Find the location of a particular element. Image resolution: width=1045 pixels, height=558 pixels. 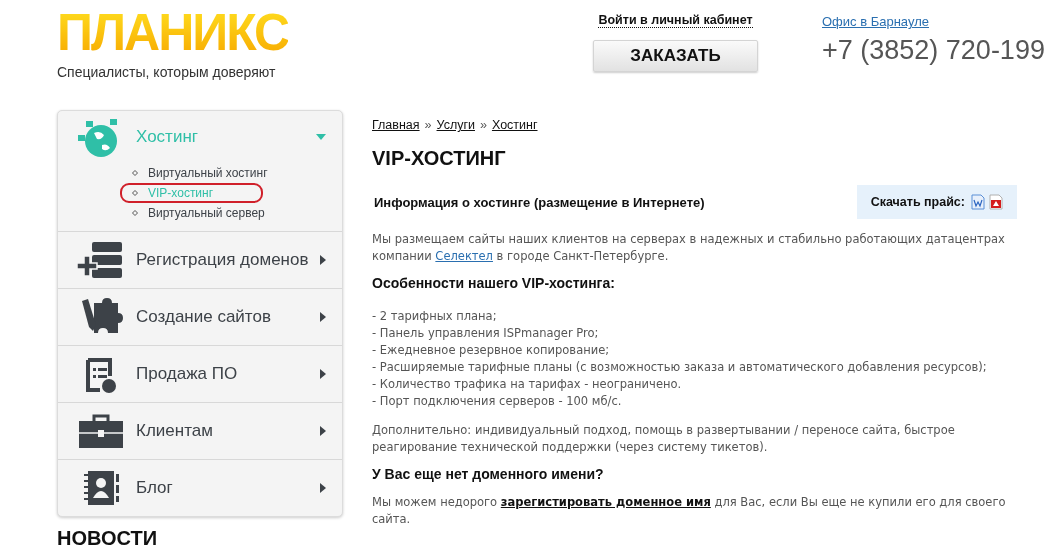

feature-item: - Количество трафика на тарифах - неограничено. is located at coordinates (527, 384).